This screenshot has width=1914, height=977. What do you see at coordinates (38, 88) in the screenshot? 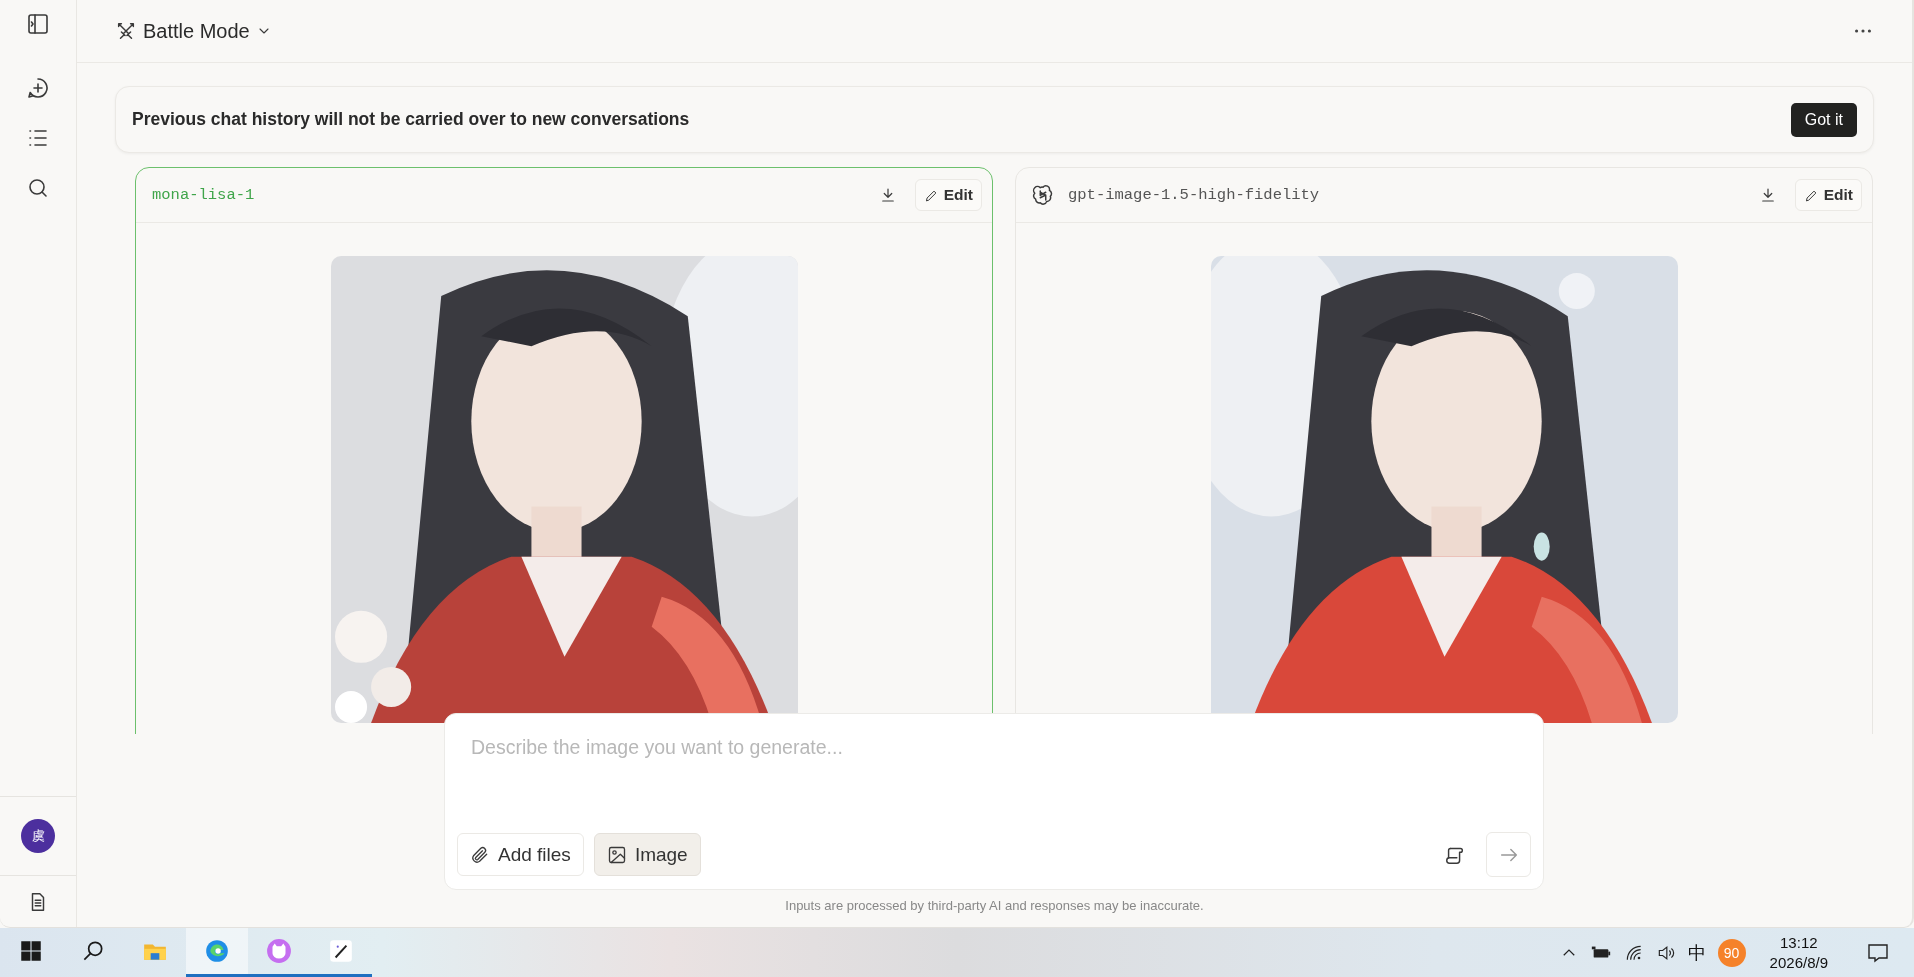
I see `new-chat-icon` at bounding box center [38, 88].